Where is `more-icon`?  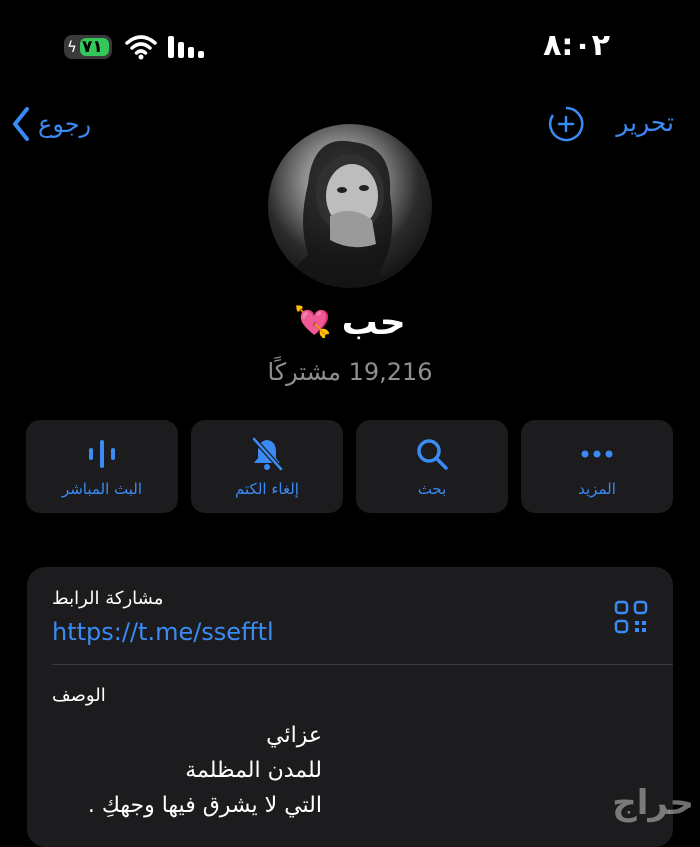
more-icon is located at coordinates (597, 454).